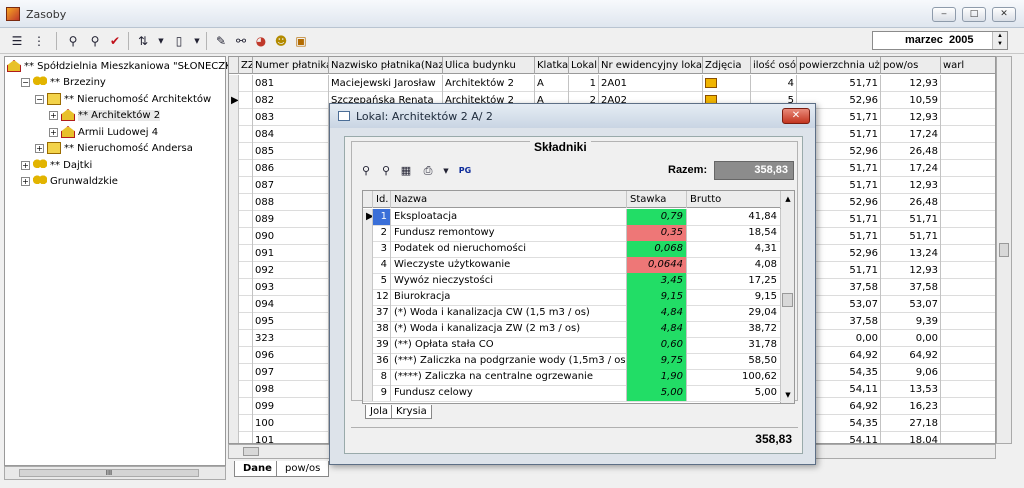 This screenshot has height=488, width=1024. I want to click on column-header: Stawka, so click(657, 199).